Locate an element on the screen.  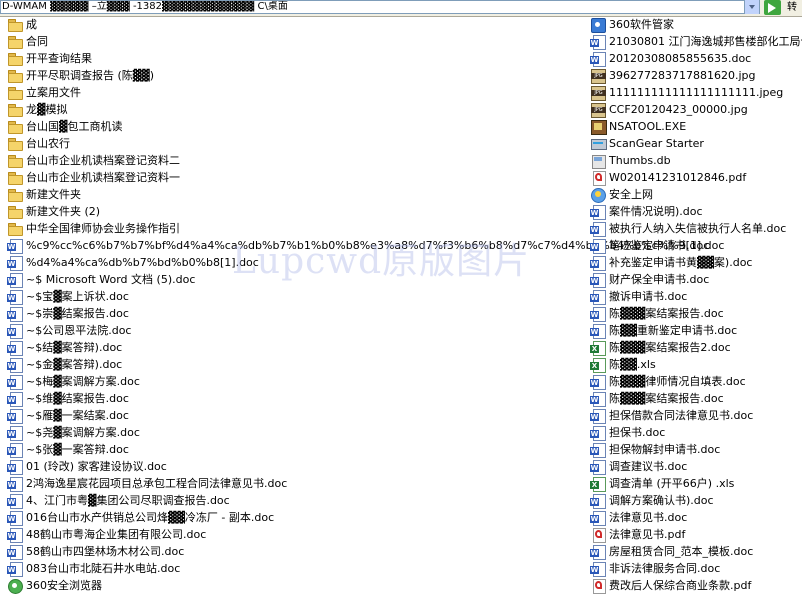
file-item: 案件情况说明).doc is located at coordinates (695, 211).